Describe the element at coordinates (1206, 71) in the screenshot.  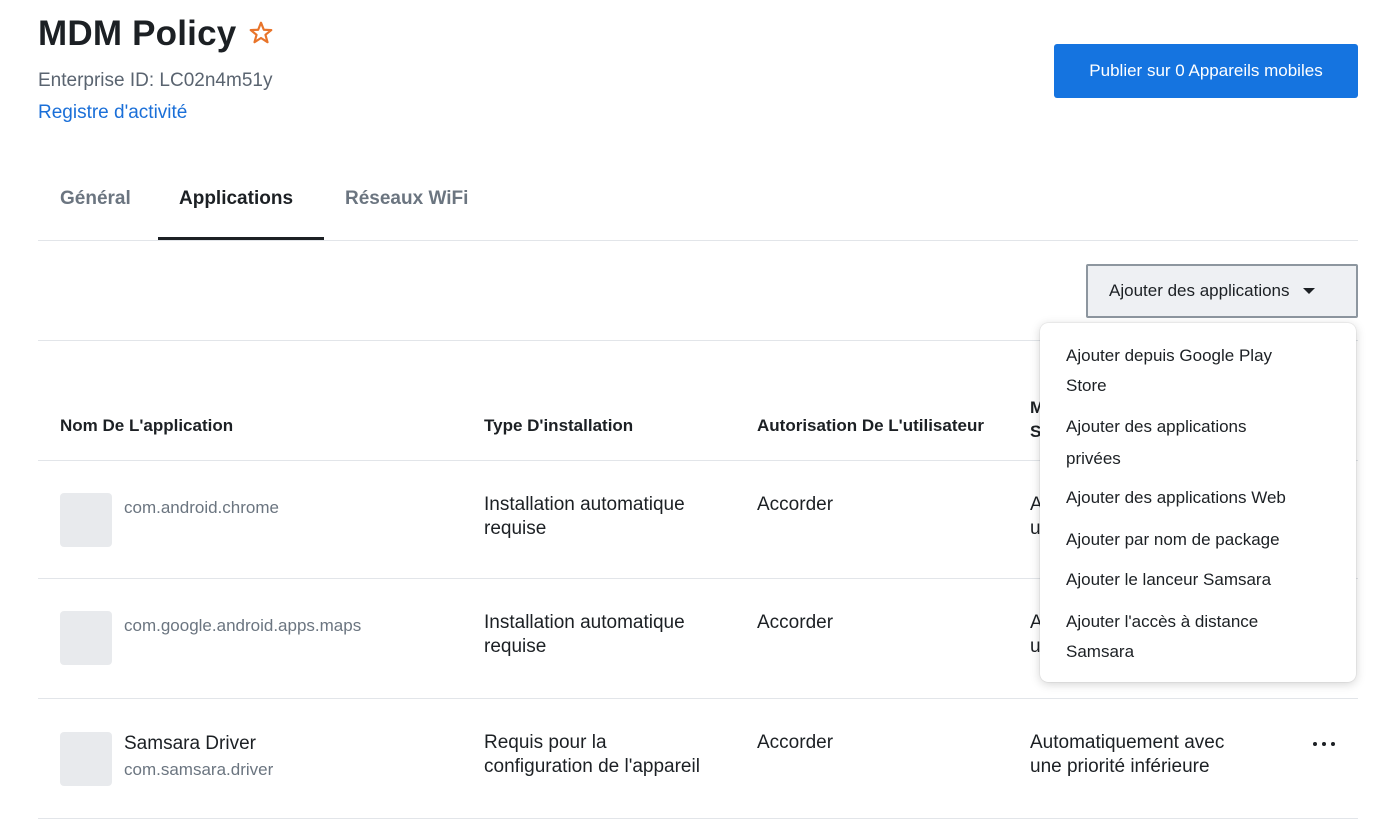
I see `publish-button: Publier sur 0 Appareils mobiles` at that location.